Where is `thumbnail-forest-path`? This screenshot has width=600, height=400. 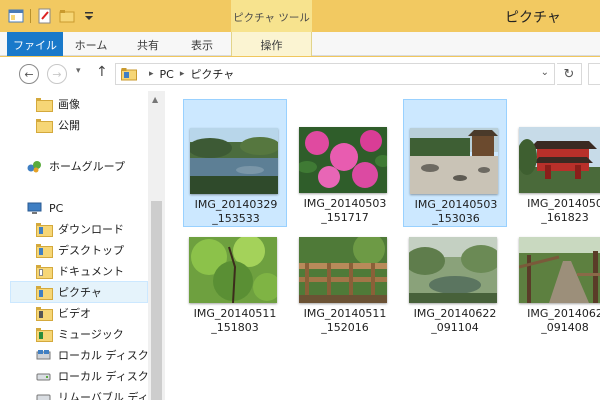 thumbnail-forest-path is located at coordinates (559, 270).